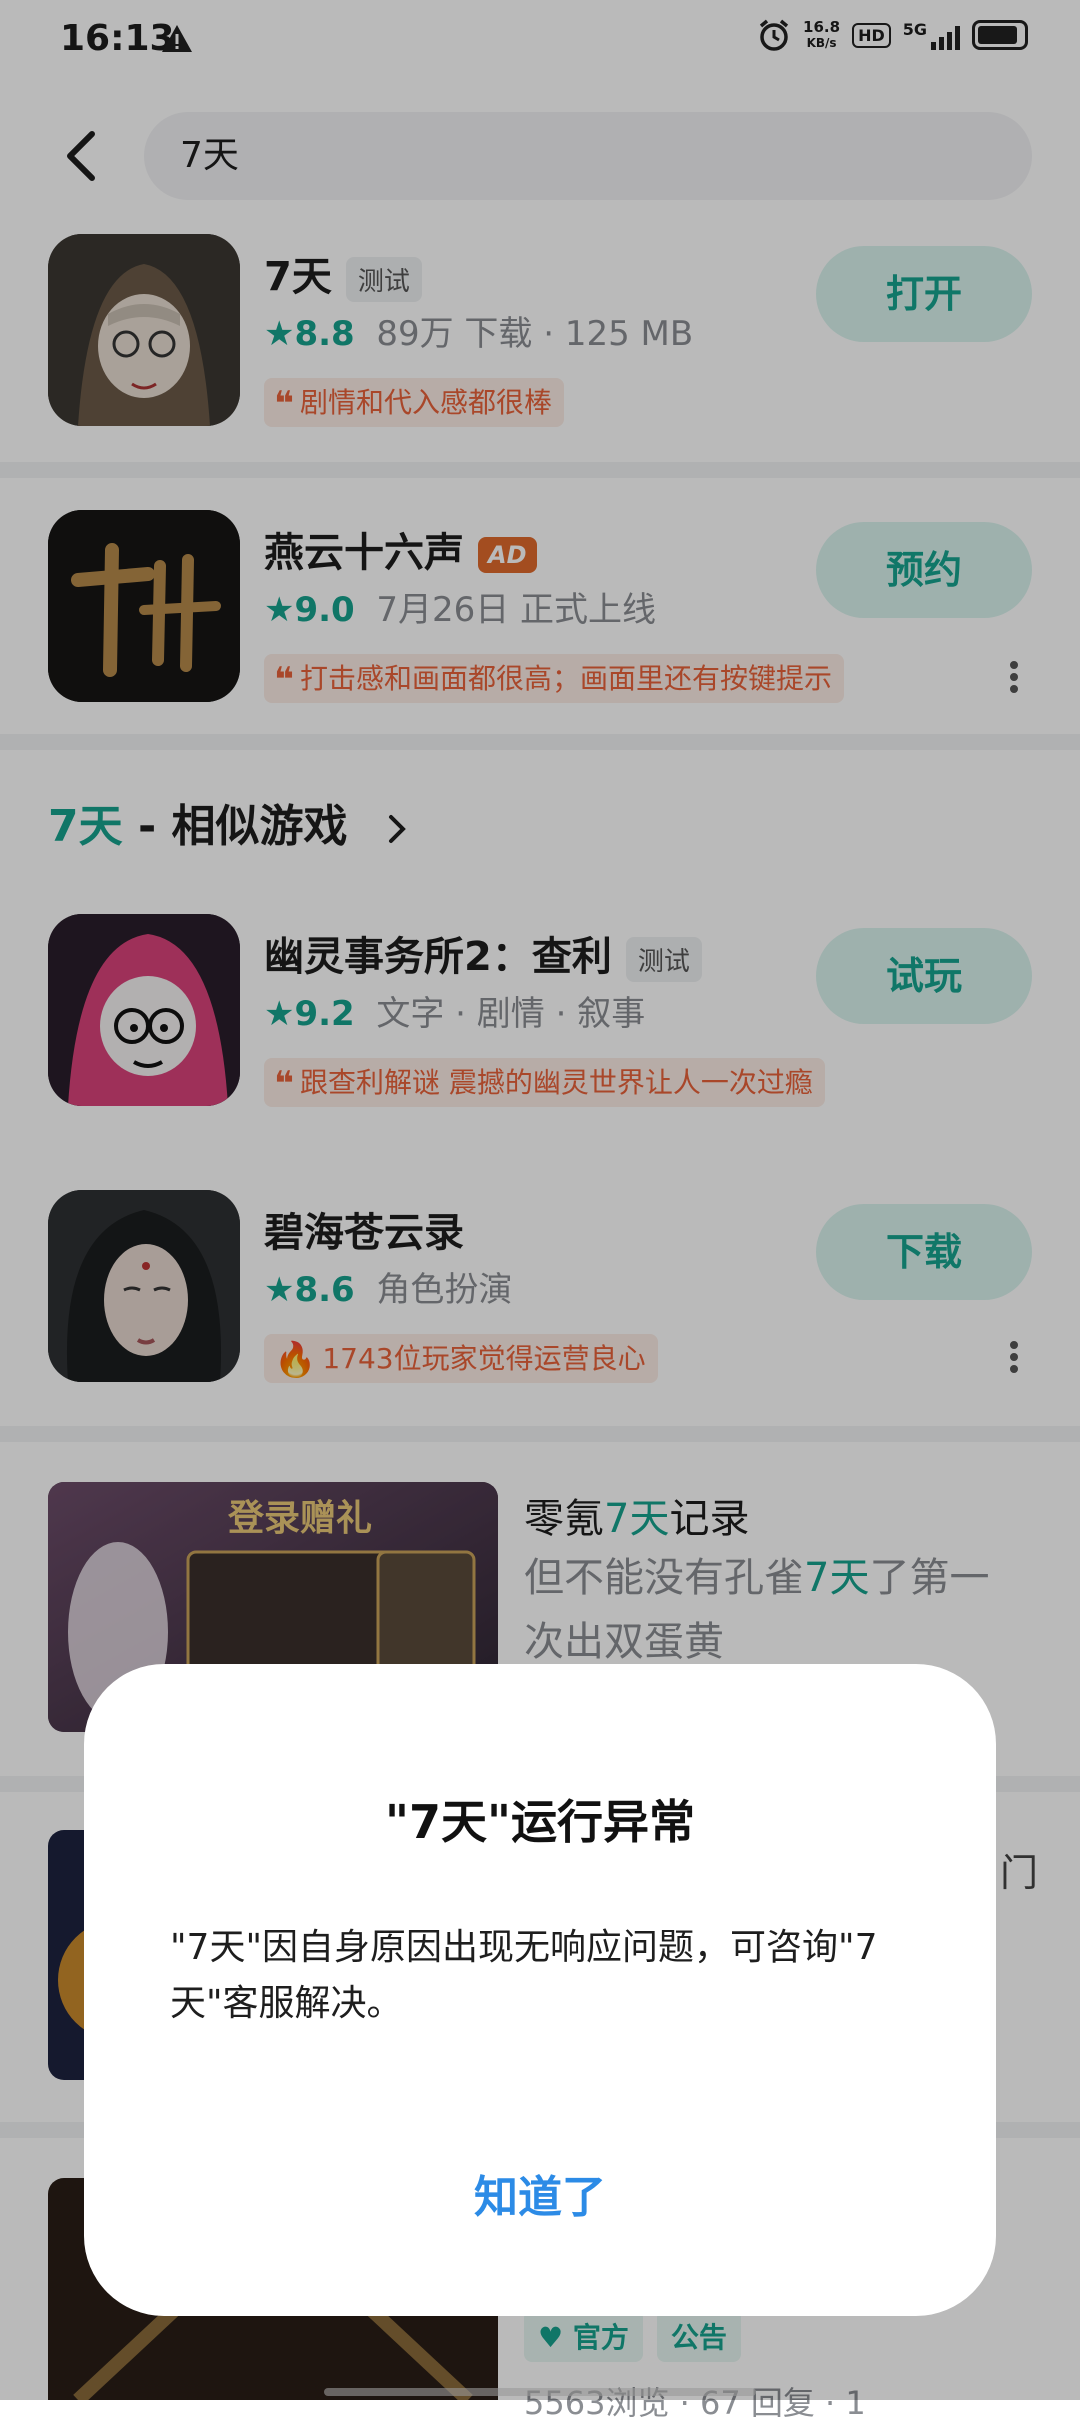  What do you see at coordinates (540, 1822) in the screenshot?
I see `dialog-title: "7天"运行异常` at bounding box center [540, 1822].